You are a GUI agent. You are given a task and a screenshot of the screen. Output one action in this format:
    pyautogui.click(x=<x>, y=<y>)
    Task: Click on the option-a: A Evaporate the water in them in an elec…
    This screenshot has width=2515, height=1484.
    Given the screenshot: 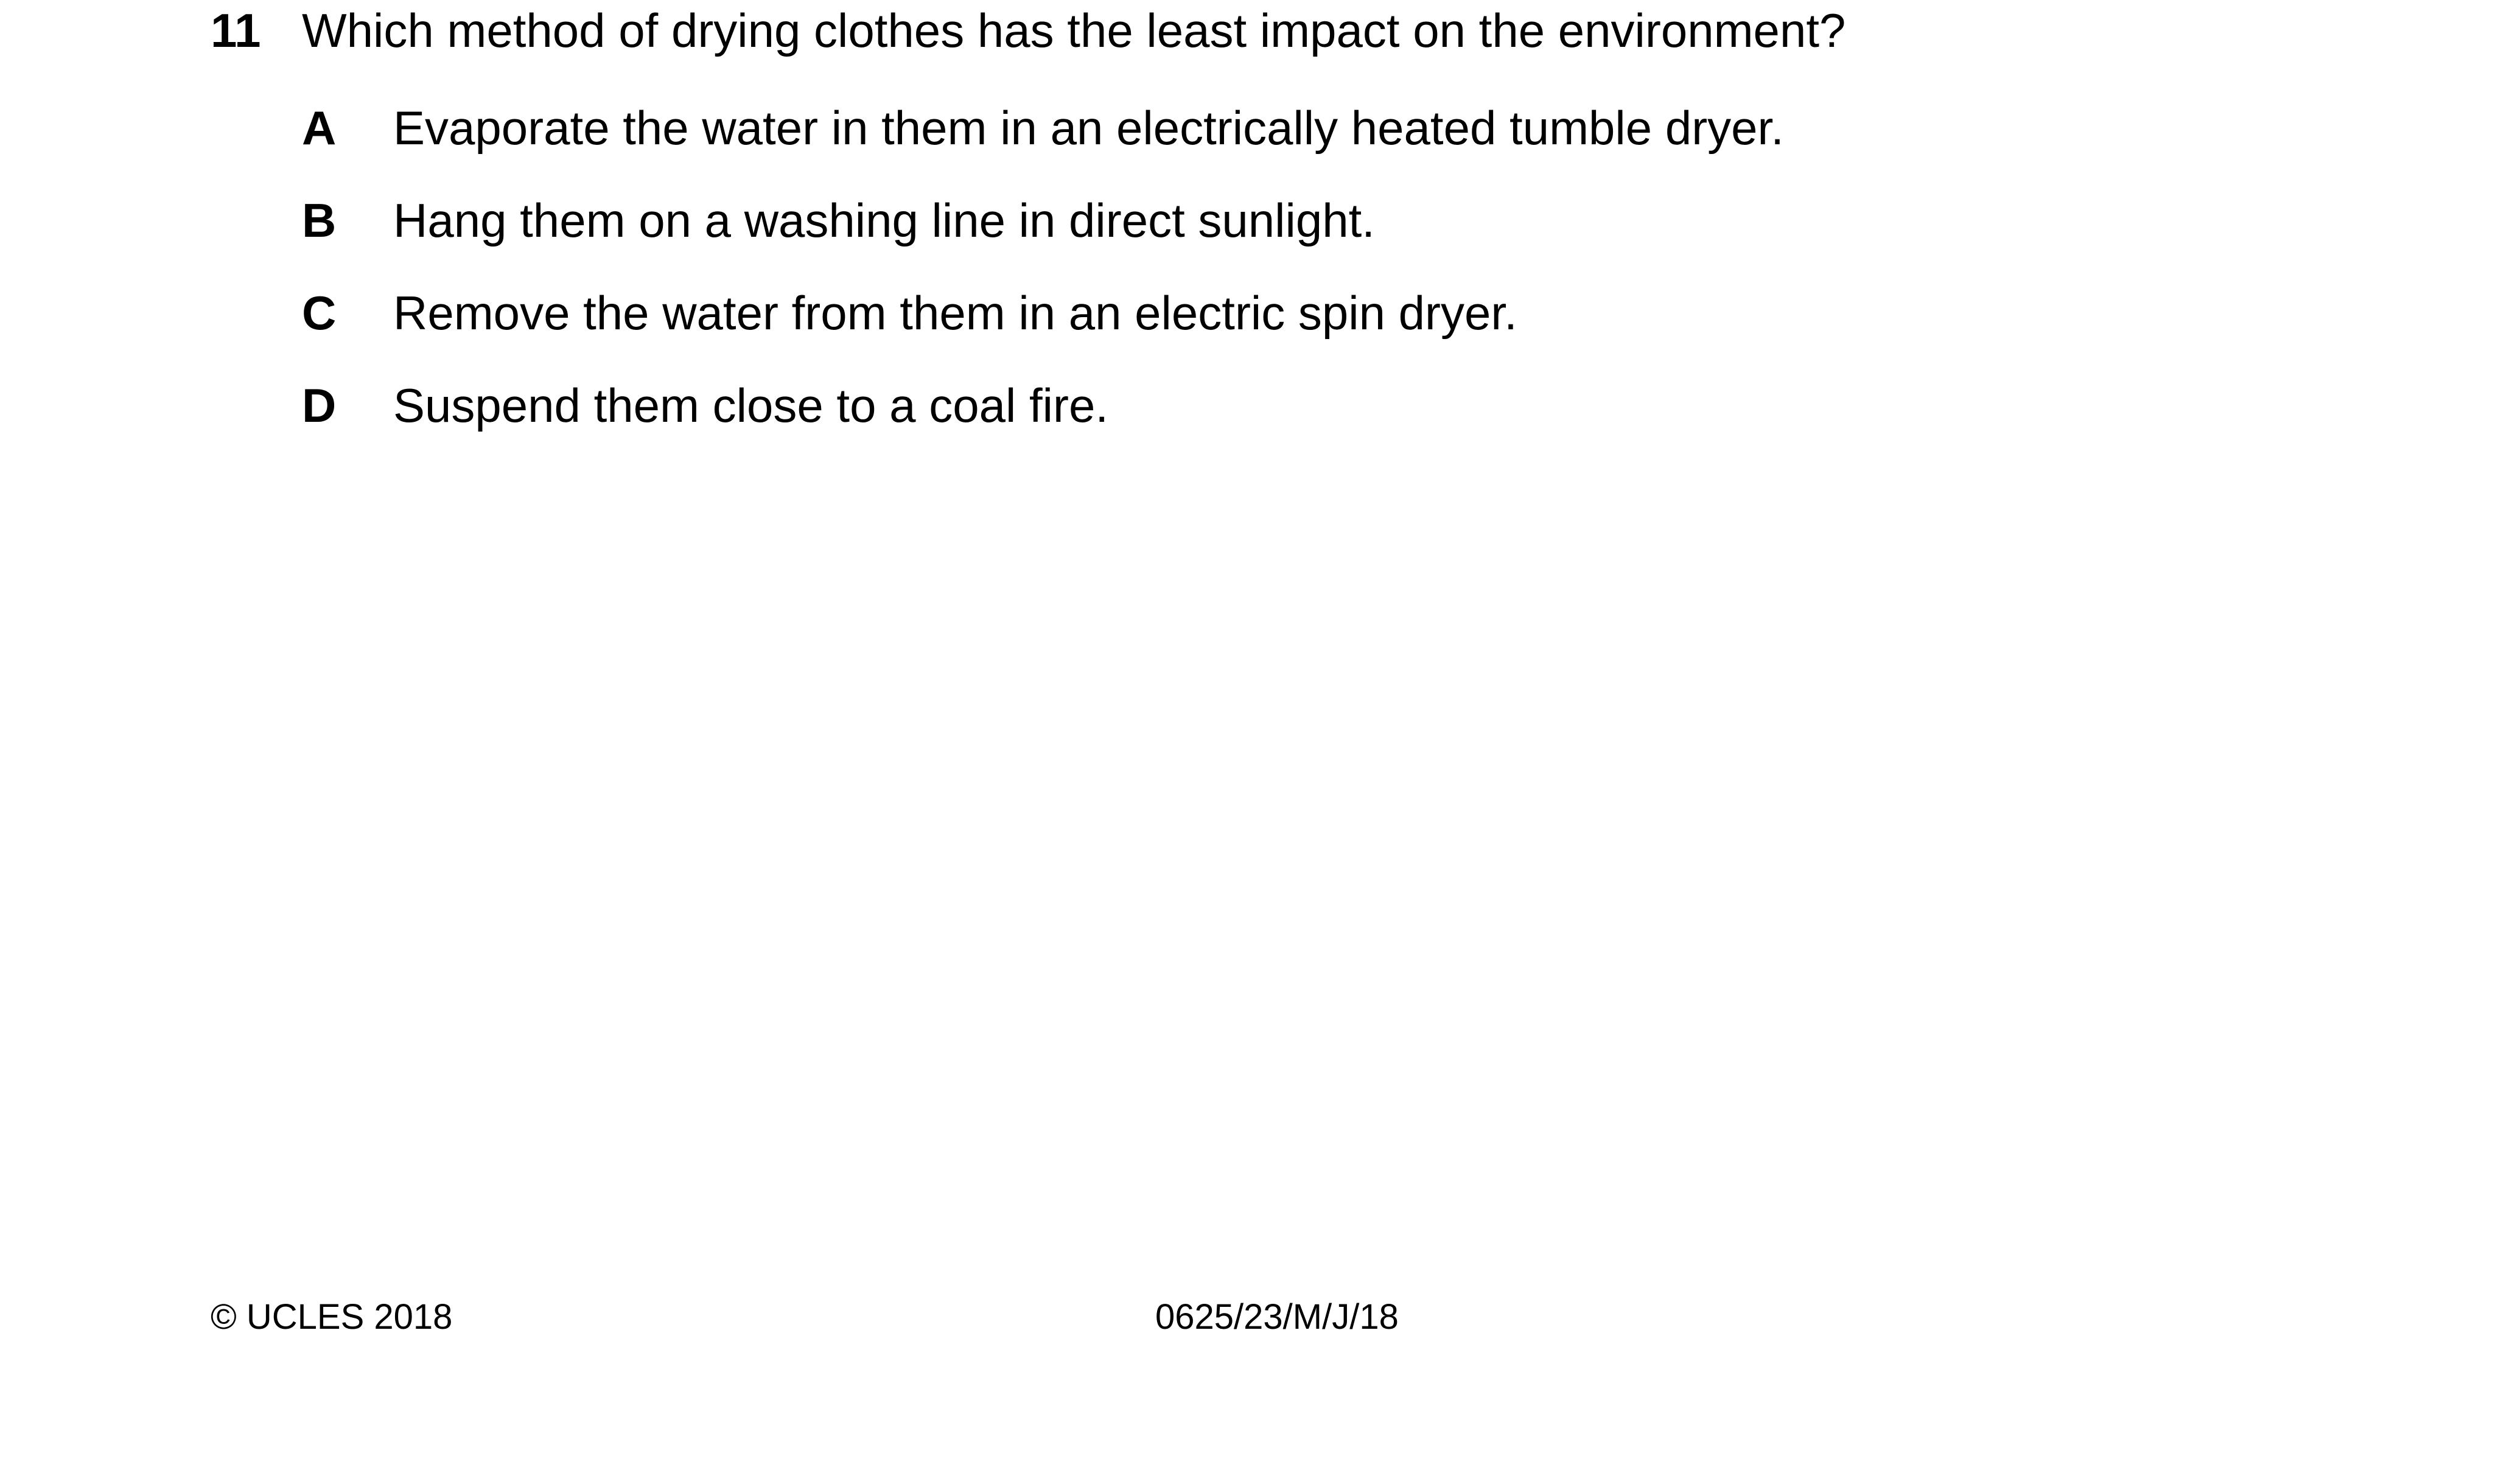 What is the action you would take?
    pyautogui.click(x=1043, y=127)
    